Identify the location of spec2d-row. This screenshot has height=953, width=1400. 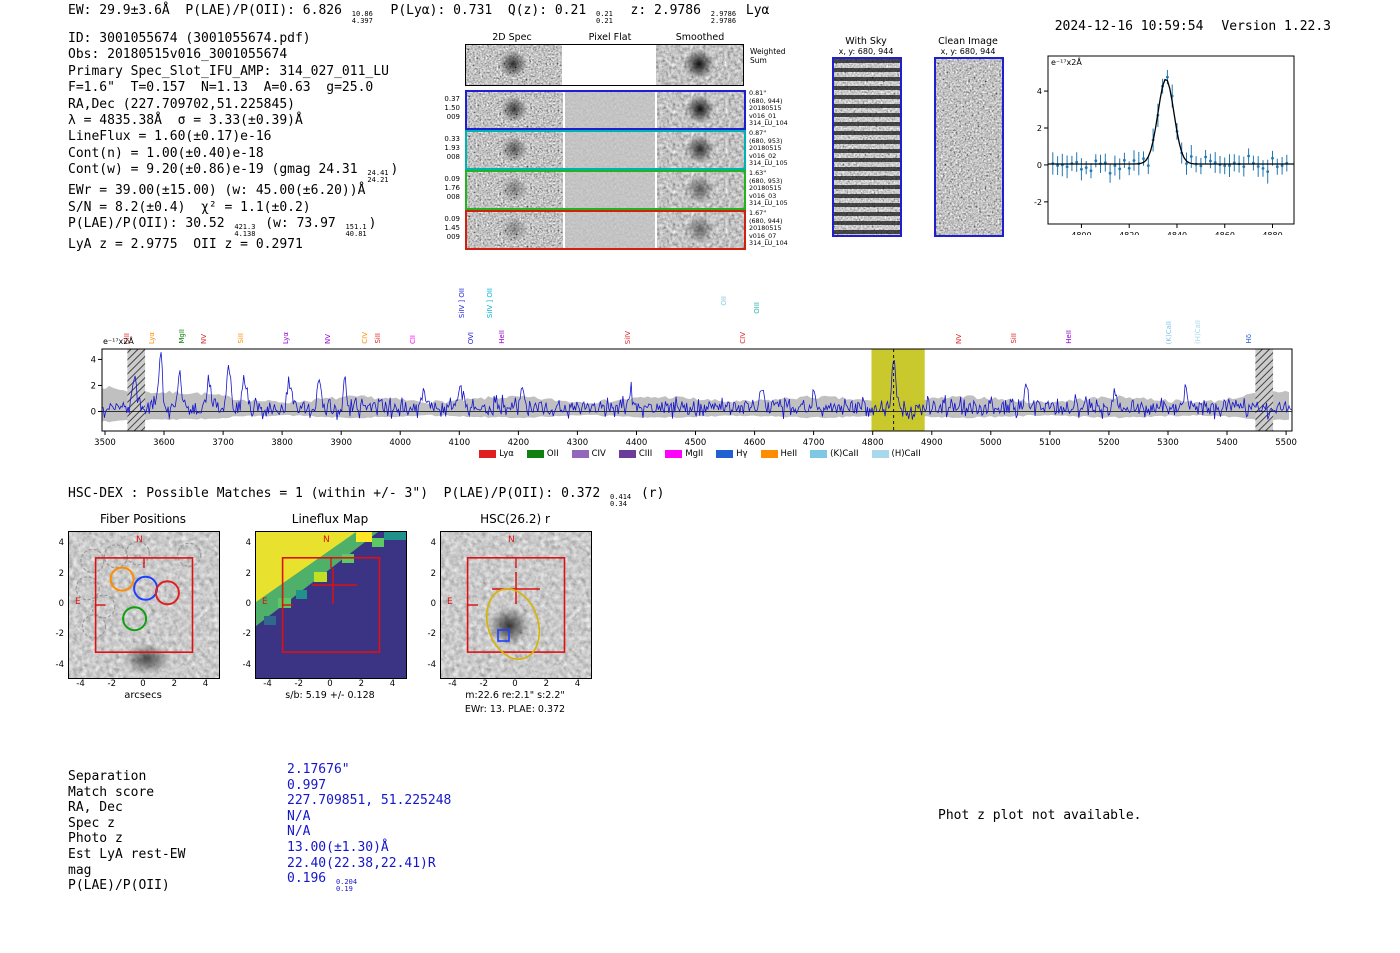
(605, 150).